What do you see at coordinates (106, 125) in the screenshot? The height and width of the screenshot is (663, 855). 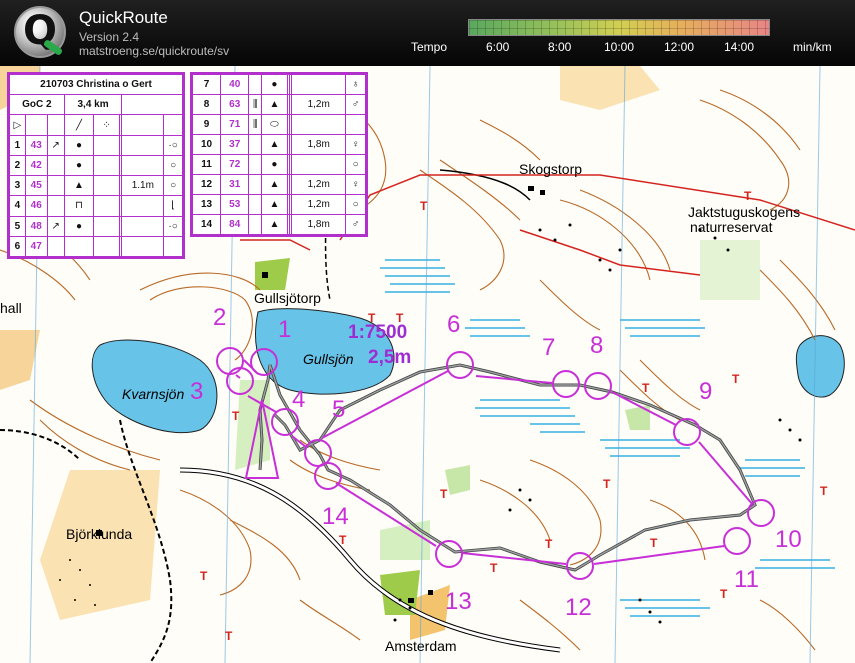 I see `dotted-circle-icon: ⁘` at bounding box center [106, 125].